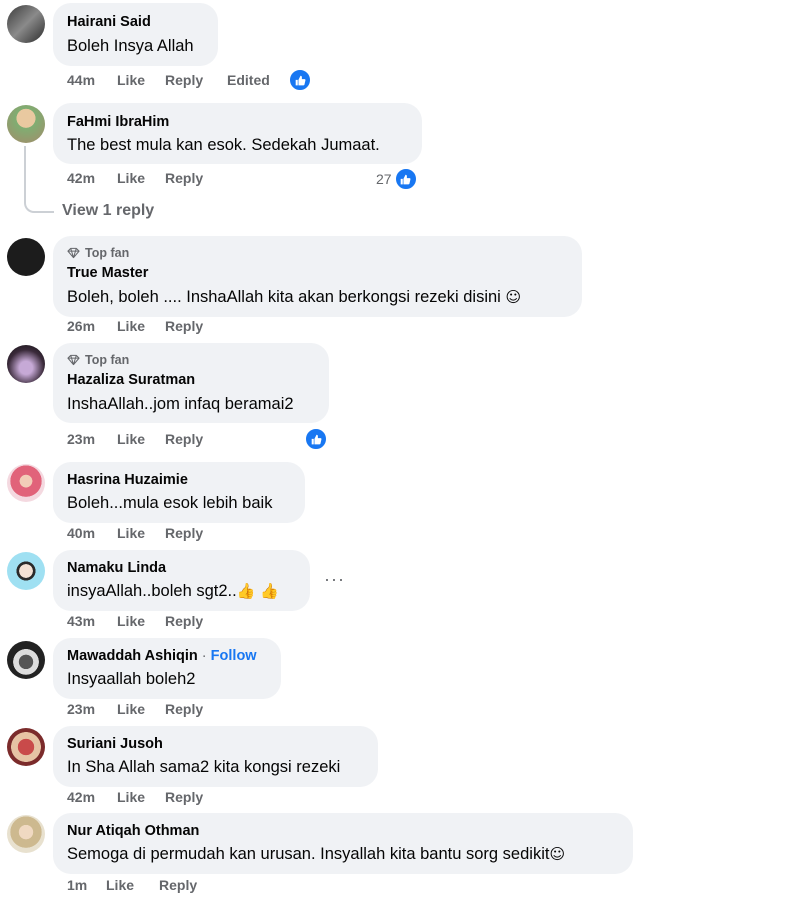  I want to click on comment-author: FaHmi IbraHim, so click(237, 122).